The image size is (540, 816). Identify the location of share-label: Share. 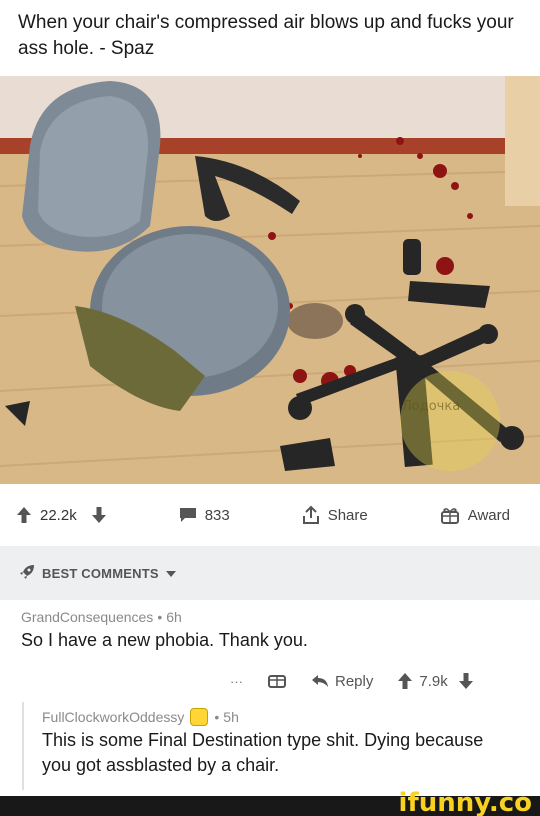
(347, 515).